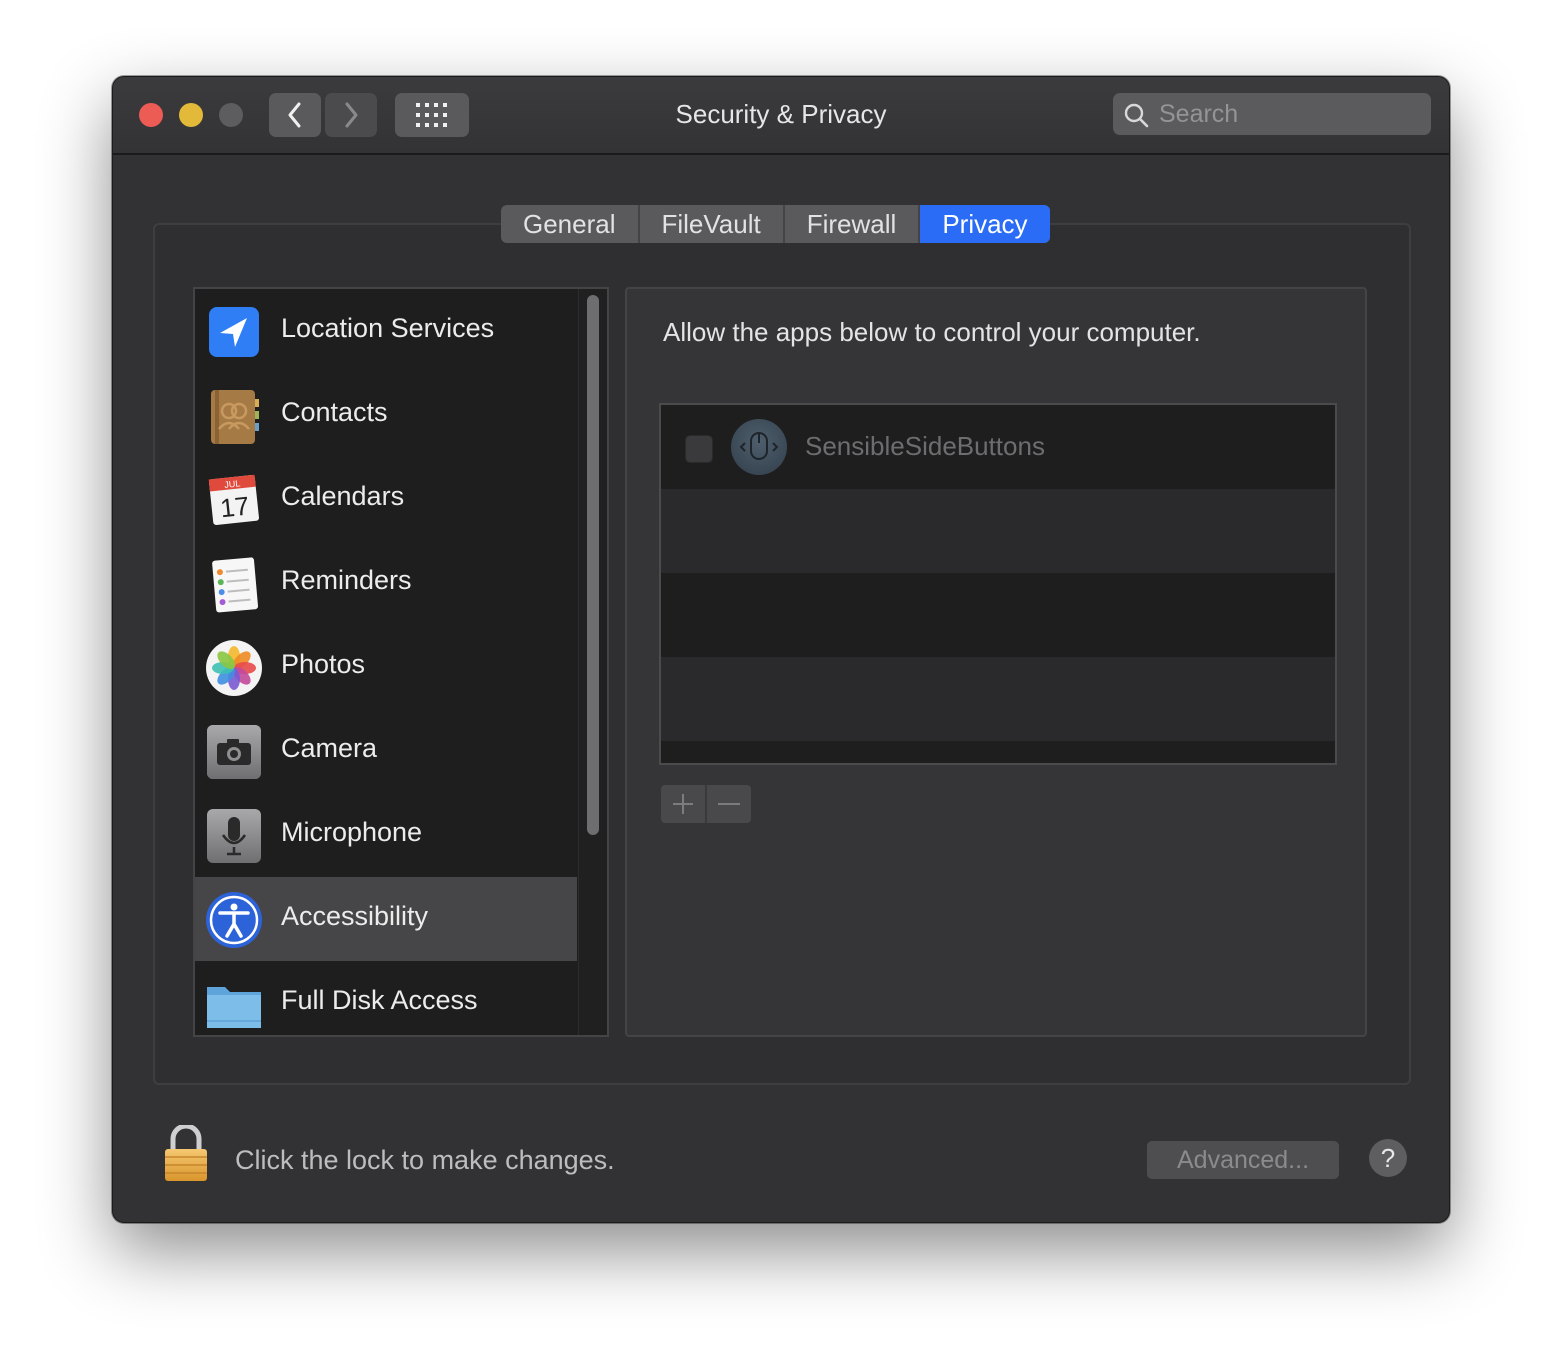 This screenshot has width=1560, height=1370. I want to click on sidebar-item-location-services: Location Services, so click(386, 331).